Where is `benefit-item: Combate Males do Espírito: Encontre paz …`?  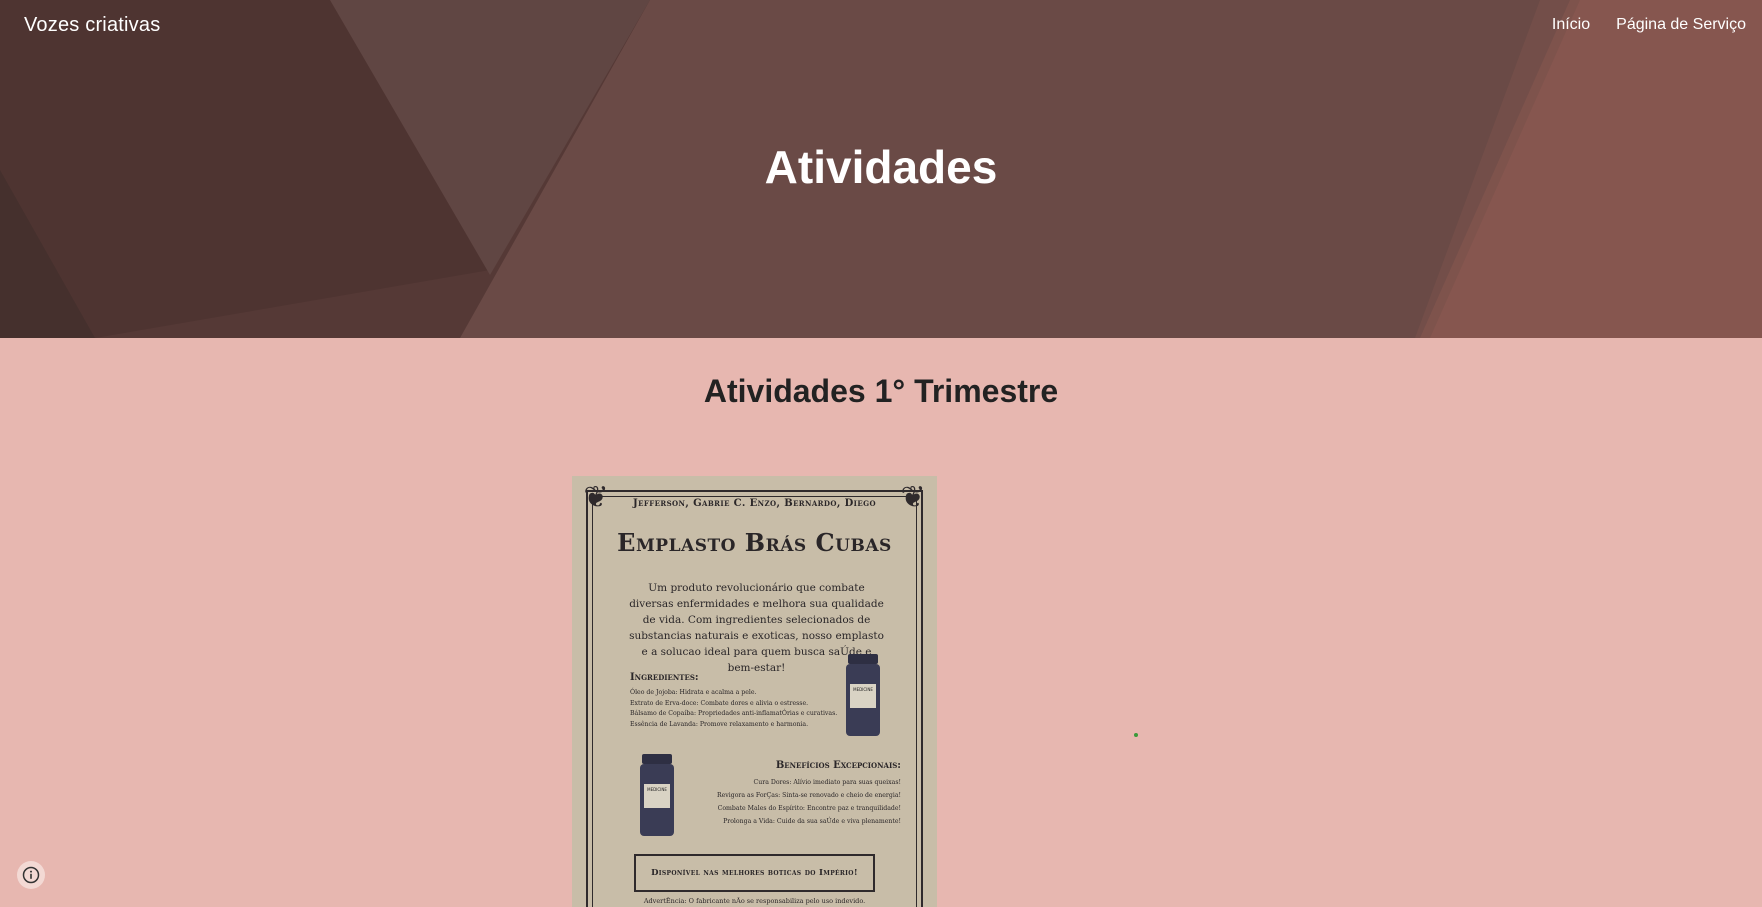
benefit-item: Combate Males do Espírito: Encontre paz … is located at coordinates (809, 808).